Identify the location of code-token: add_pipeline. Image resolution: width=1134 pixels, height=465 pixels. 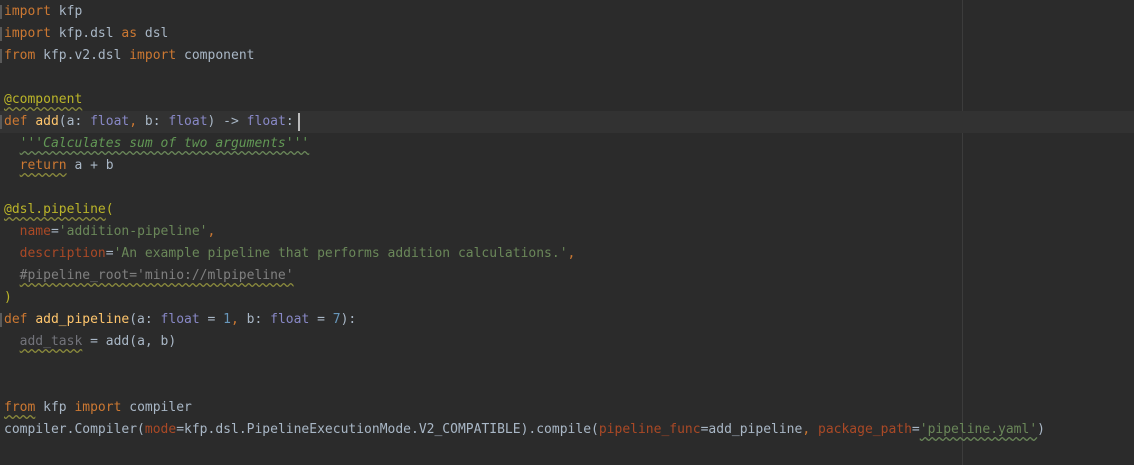
(82, 319).